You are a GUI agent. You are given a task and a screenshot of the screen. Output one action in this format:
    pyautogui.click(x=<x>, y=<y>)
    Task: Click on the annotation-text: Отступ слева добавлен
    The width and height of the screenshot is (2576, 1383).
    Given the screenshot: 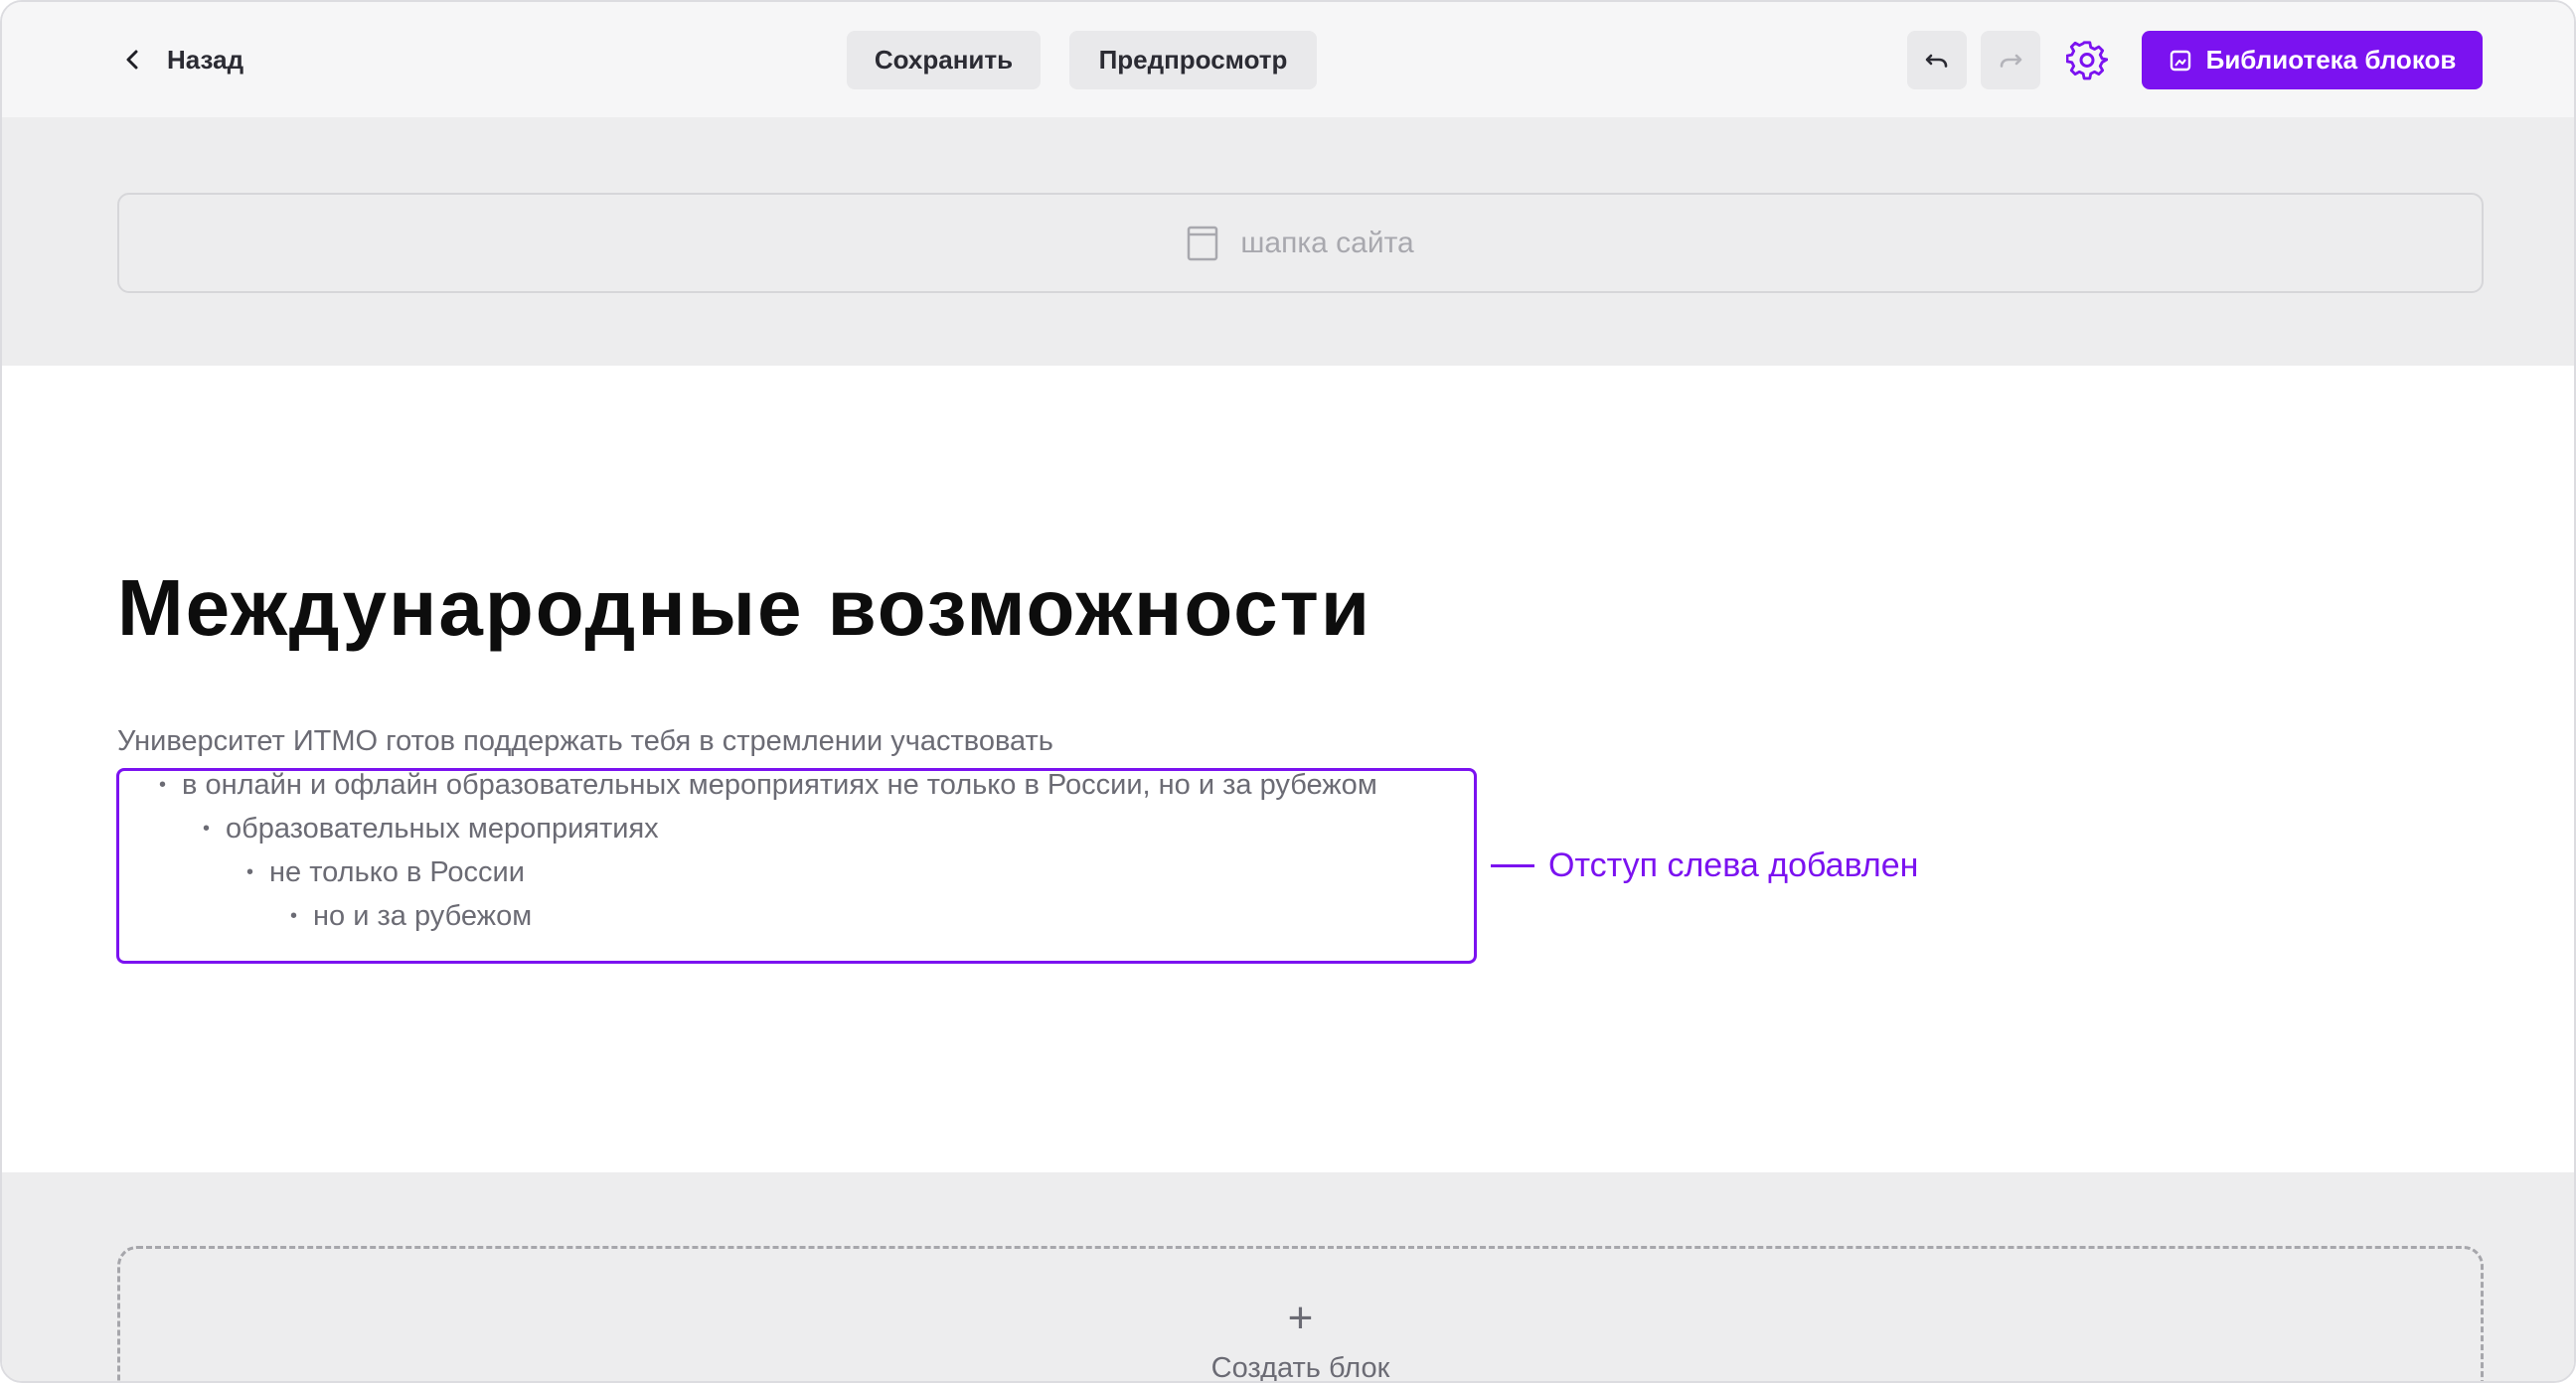 What is the action you would take?
    pyautogui.click(x=1733, y=865)
    